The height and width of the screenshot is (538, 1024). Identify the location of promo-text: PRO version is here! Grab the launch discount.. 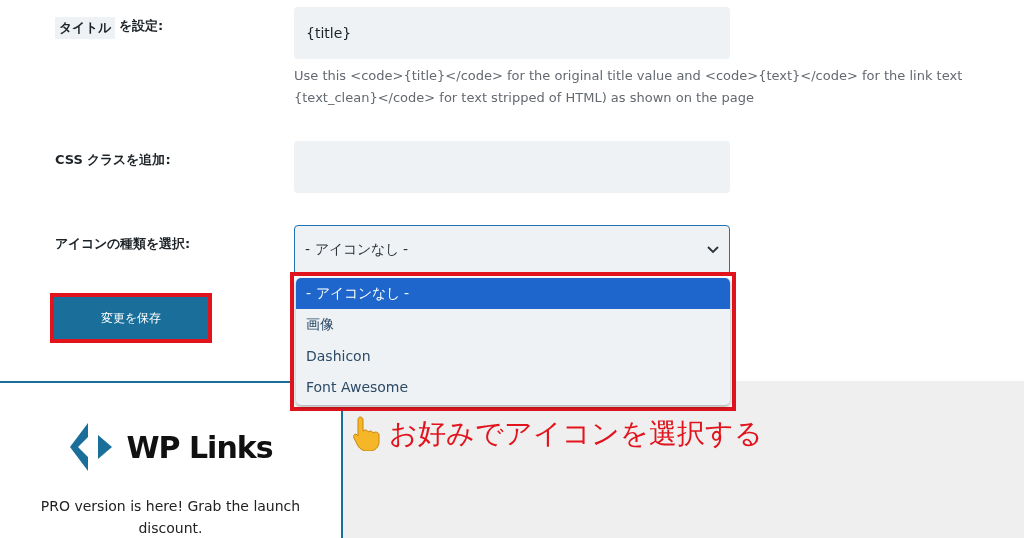
(170, 517).